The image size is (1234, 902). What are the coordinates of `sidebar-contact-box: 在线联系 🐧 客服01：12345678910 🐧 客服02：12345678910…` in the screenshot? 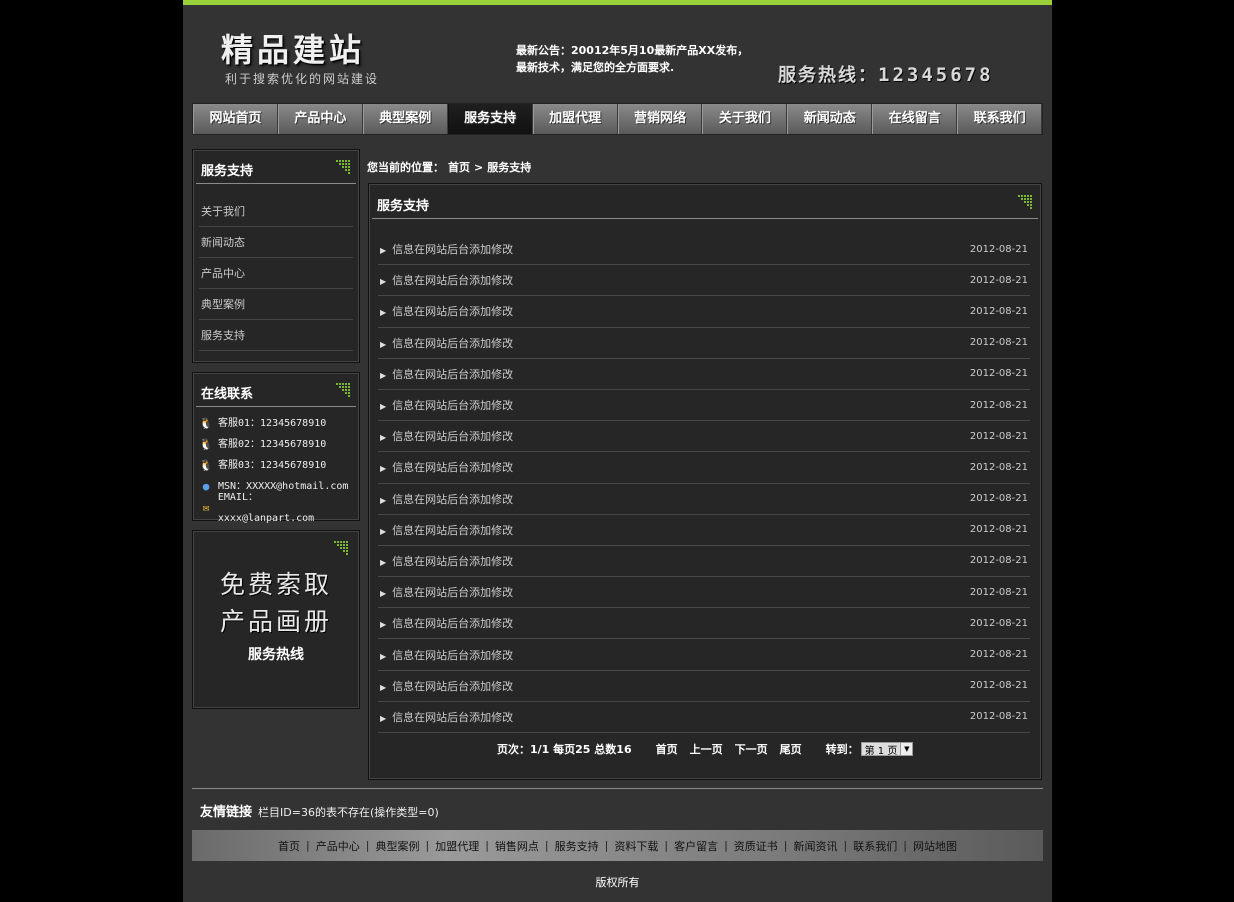 It's located at (276, 448).